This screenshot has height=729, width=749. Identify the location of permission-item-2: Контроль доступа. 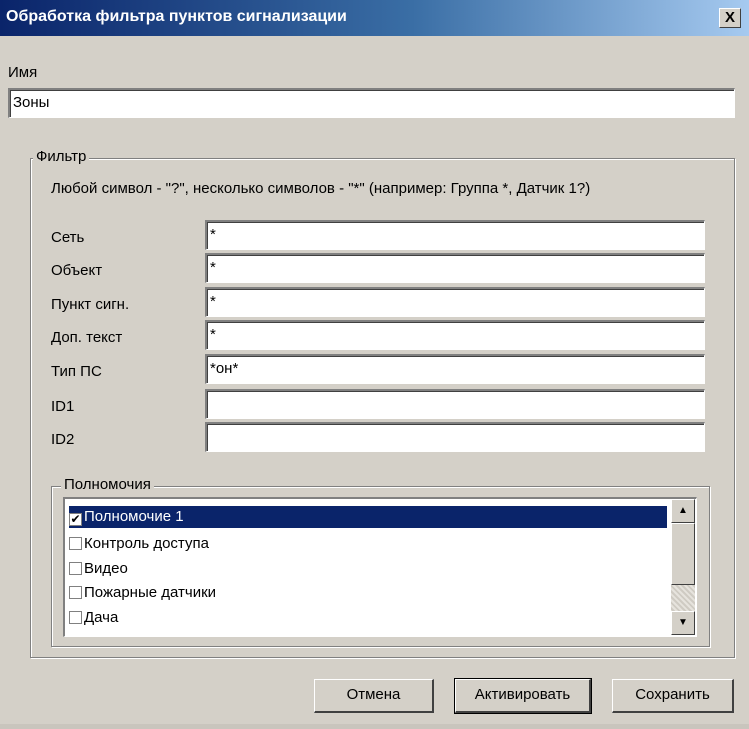
(139, 544).